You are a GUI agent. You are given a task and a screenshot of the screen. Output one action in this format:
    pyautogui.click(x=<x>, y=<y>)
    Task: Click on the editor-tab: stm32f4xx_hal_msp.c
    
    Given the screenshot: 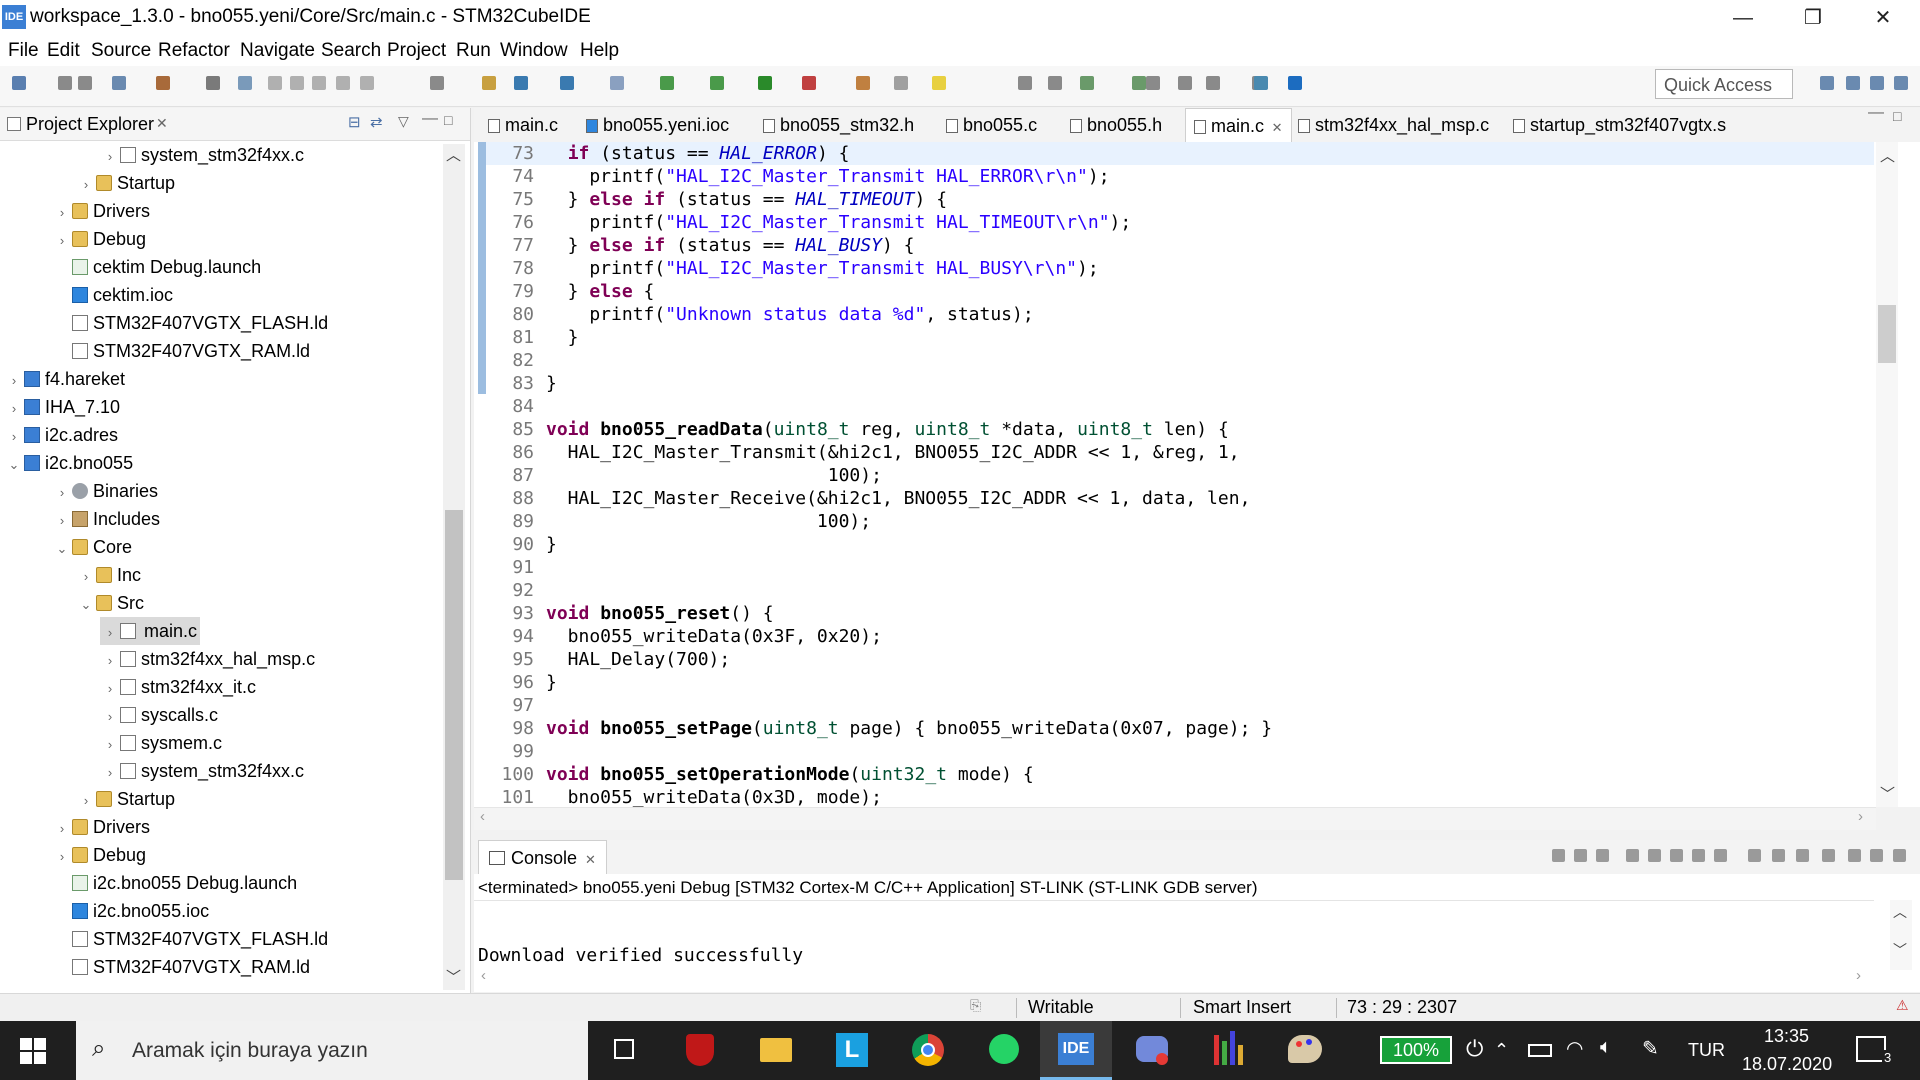 What is the action you would take?
    pyautogui.click(x=1393, y=125)
    